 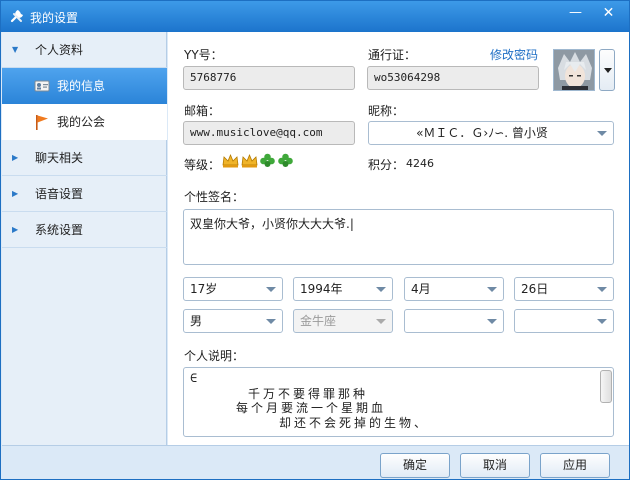 I want to click on yy-label: YY号：, so click(x=203, y=55).